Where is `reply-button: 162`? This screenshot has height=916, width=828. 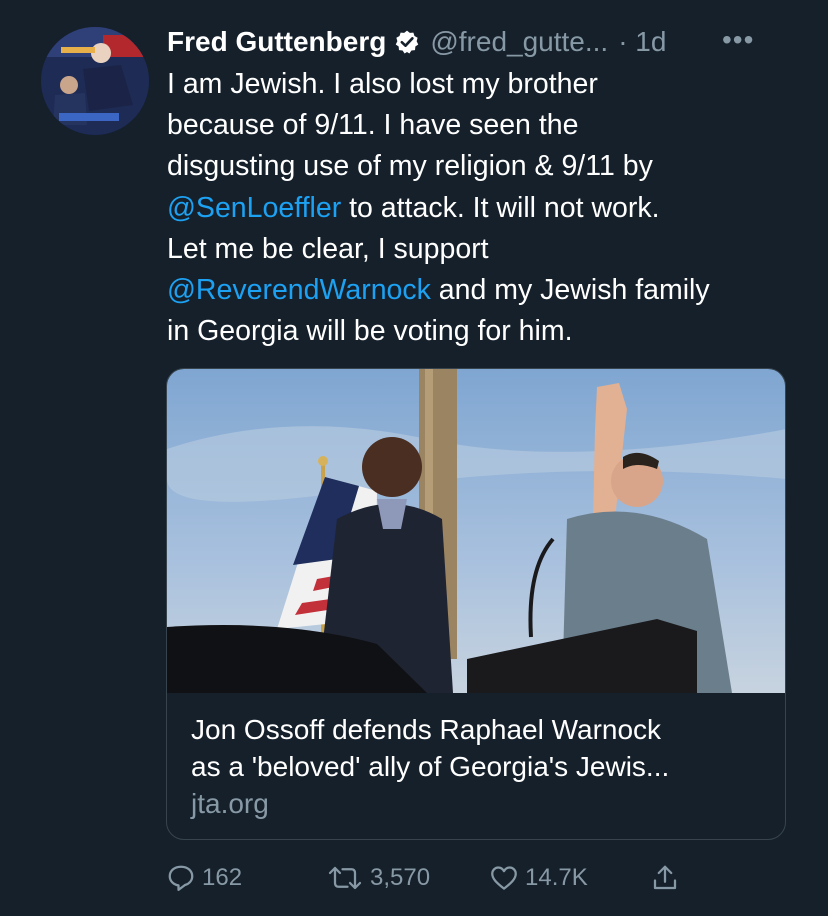
reply-button: 162 is located at coordinates (204, 878).